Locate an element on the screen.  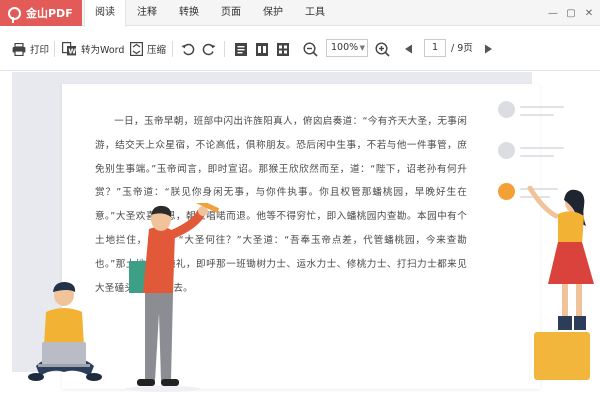
zoom-value: 100% is located at coordinates (345, 47).